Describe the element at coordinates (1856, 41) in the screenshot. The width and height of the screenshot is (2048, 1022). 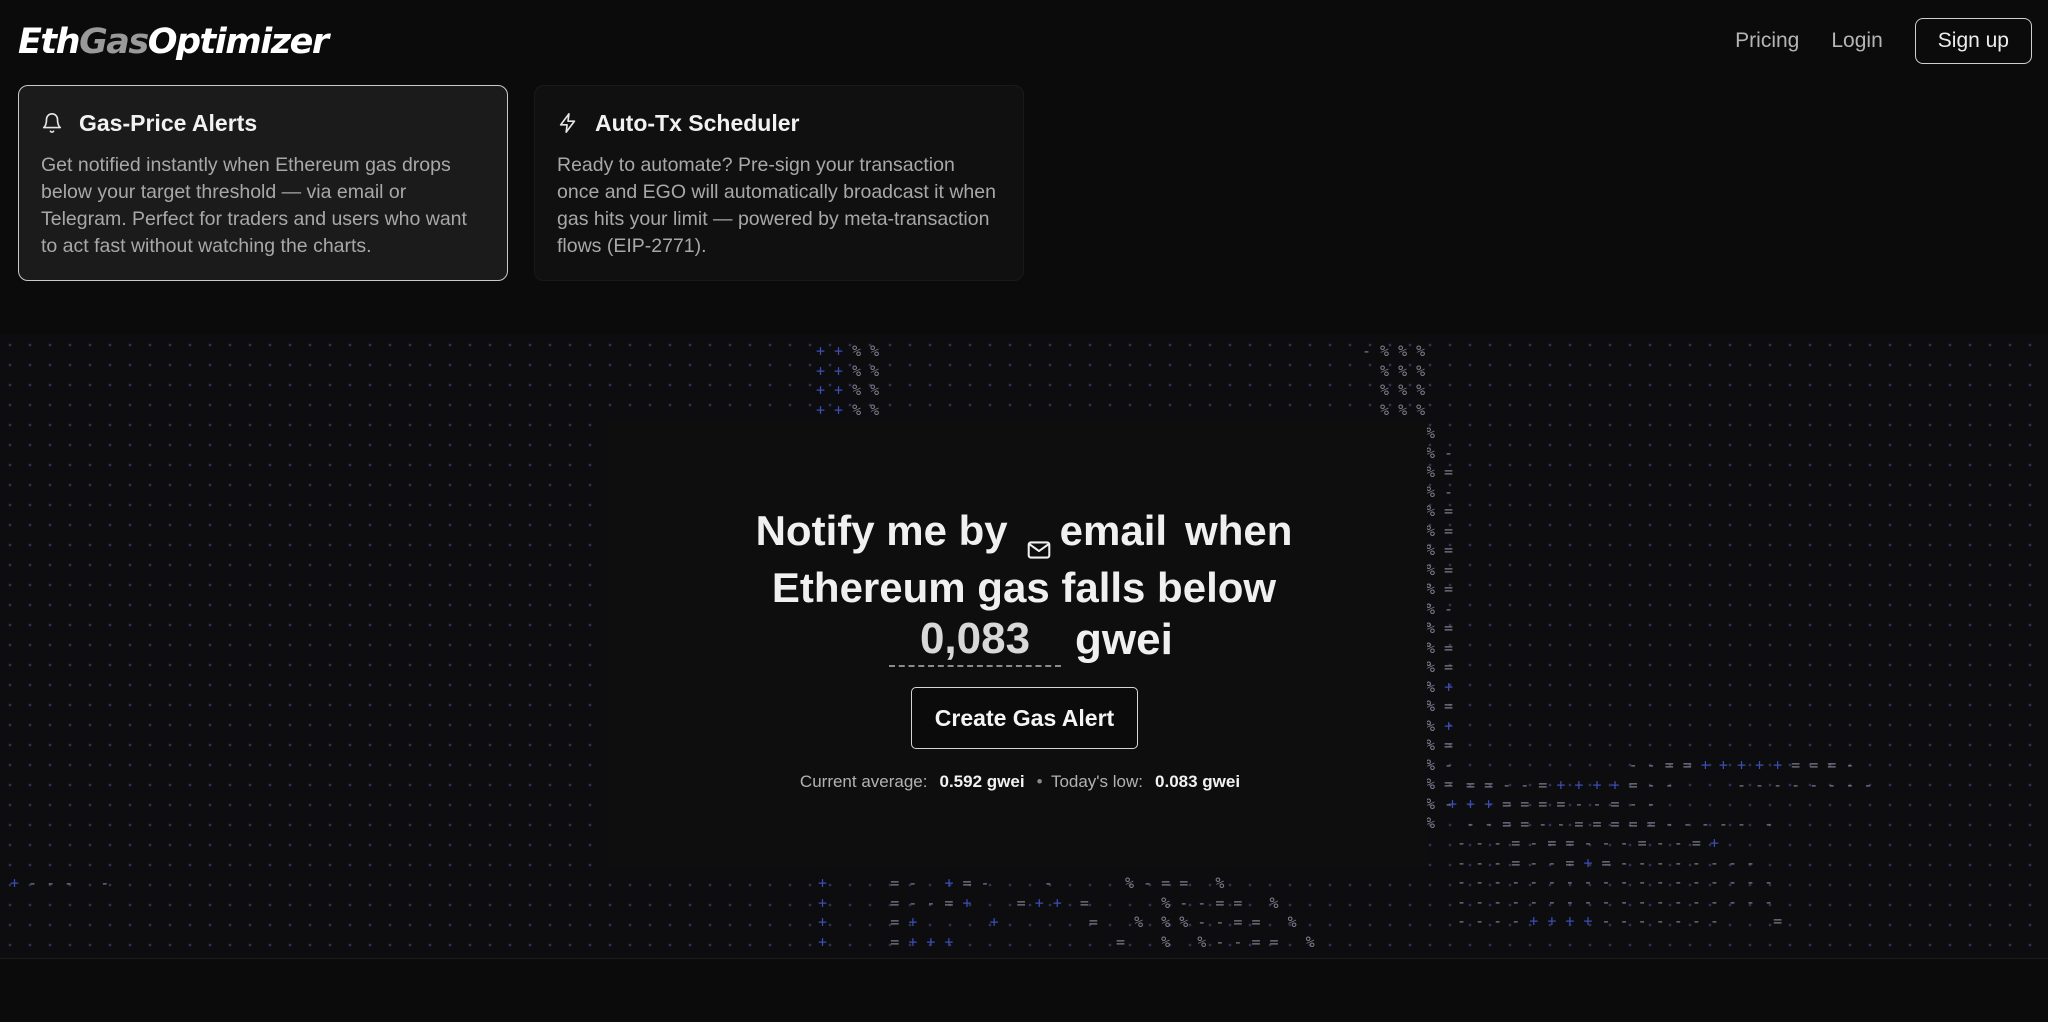
I see `nav-login-link: Login` at that location.